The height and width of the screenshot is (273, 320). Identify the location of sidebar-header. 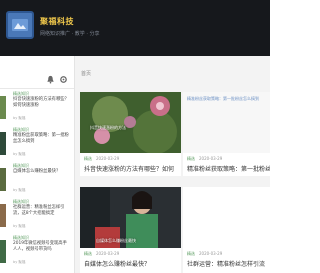
(37, 72).